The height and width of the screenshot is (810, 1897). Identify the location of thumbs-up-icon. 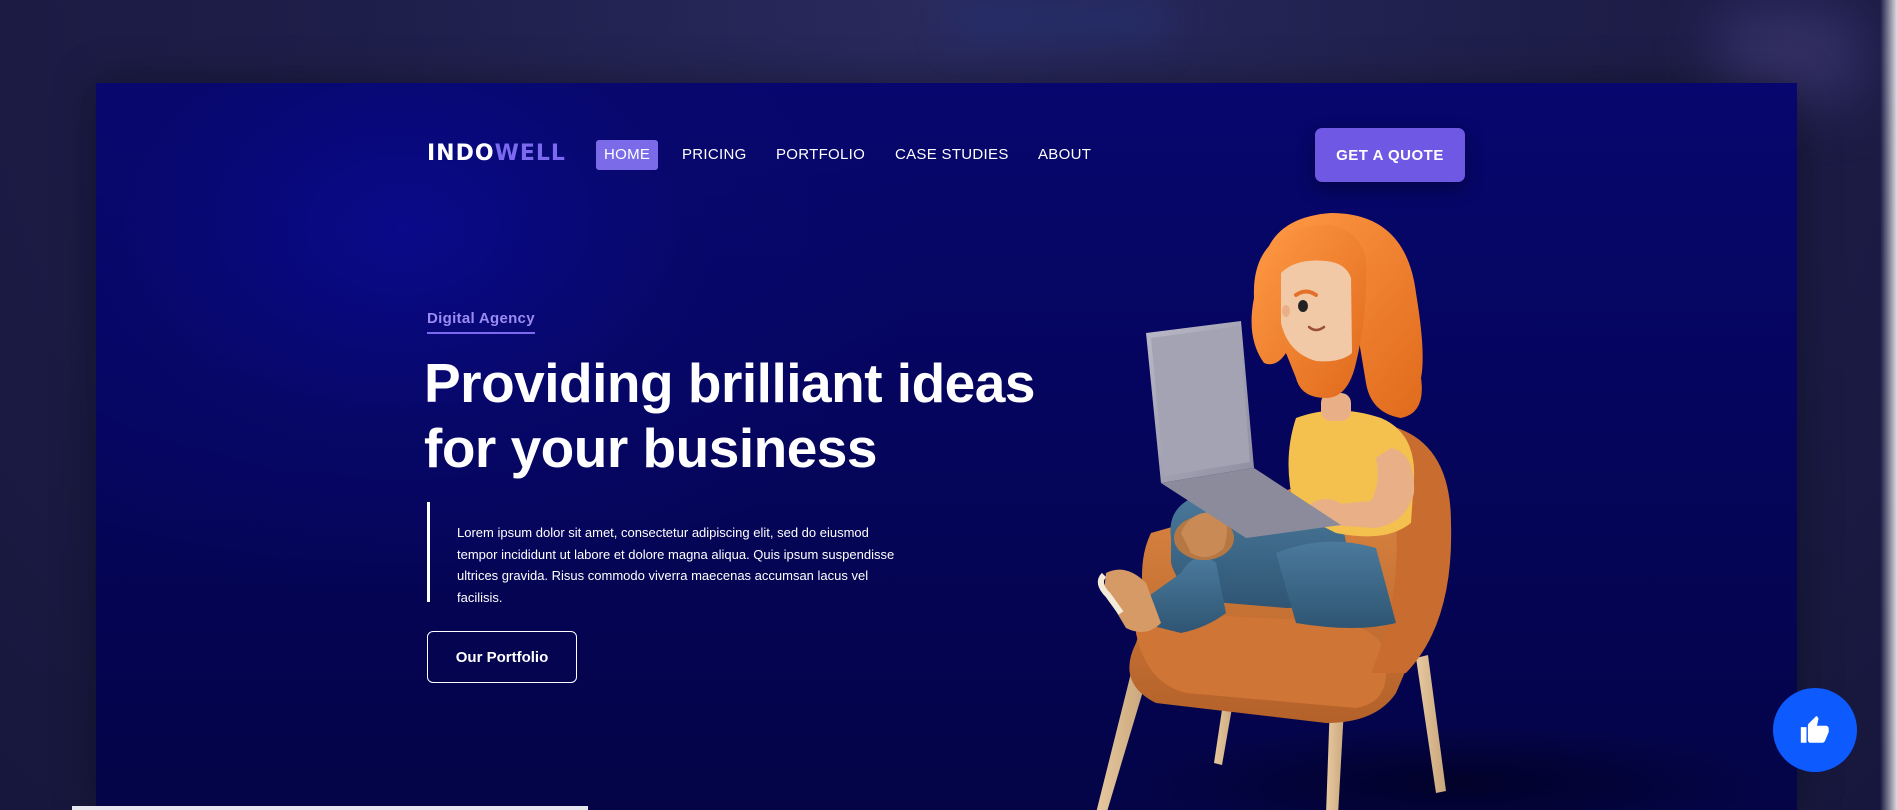
(1814, 729).